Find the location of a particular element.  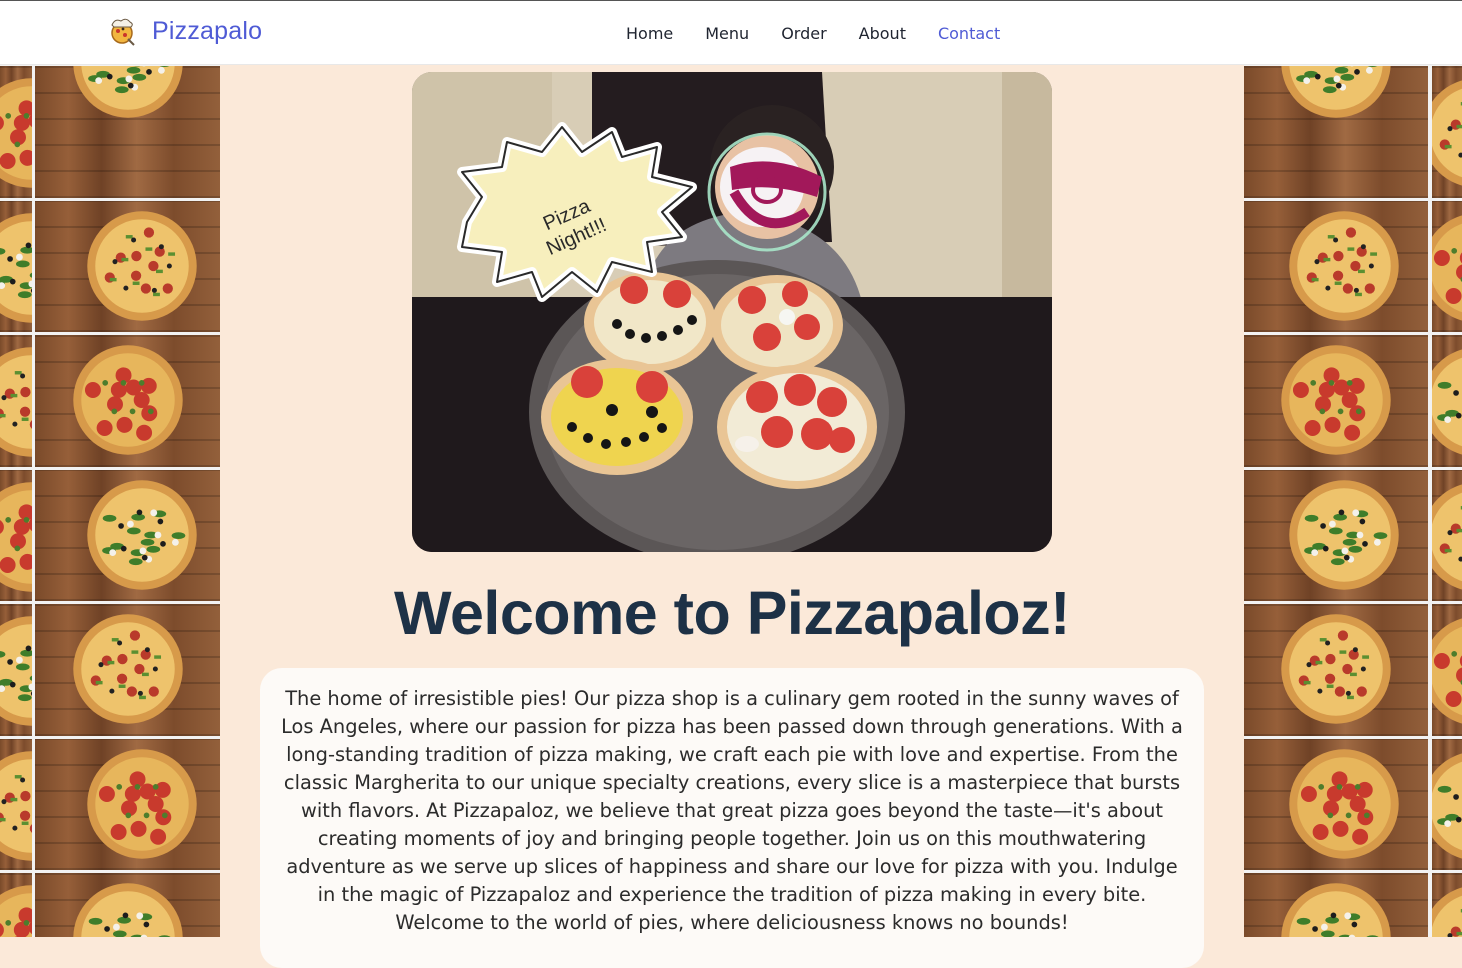

nav-menu-link: Menu is located at coordinates (727, 33).